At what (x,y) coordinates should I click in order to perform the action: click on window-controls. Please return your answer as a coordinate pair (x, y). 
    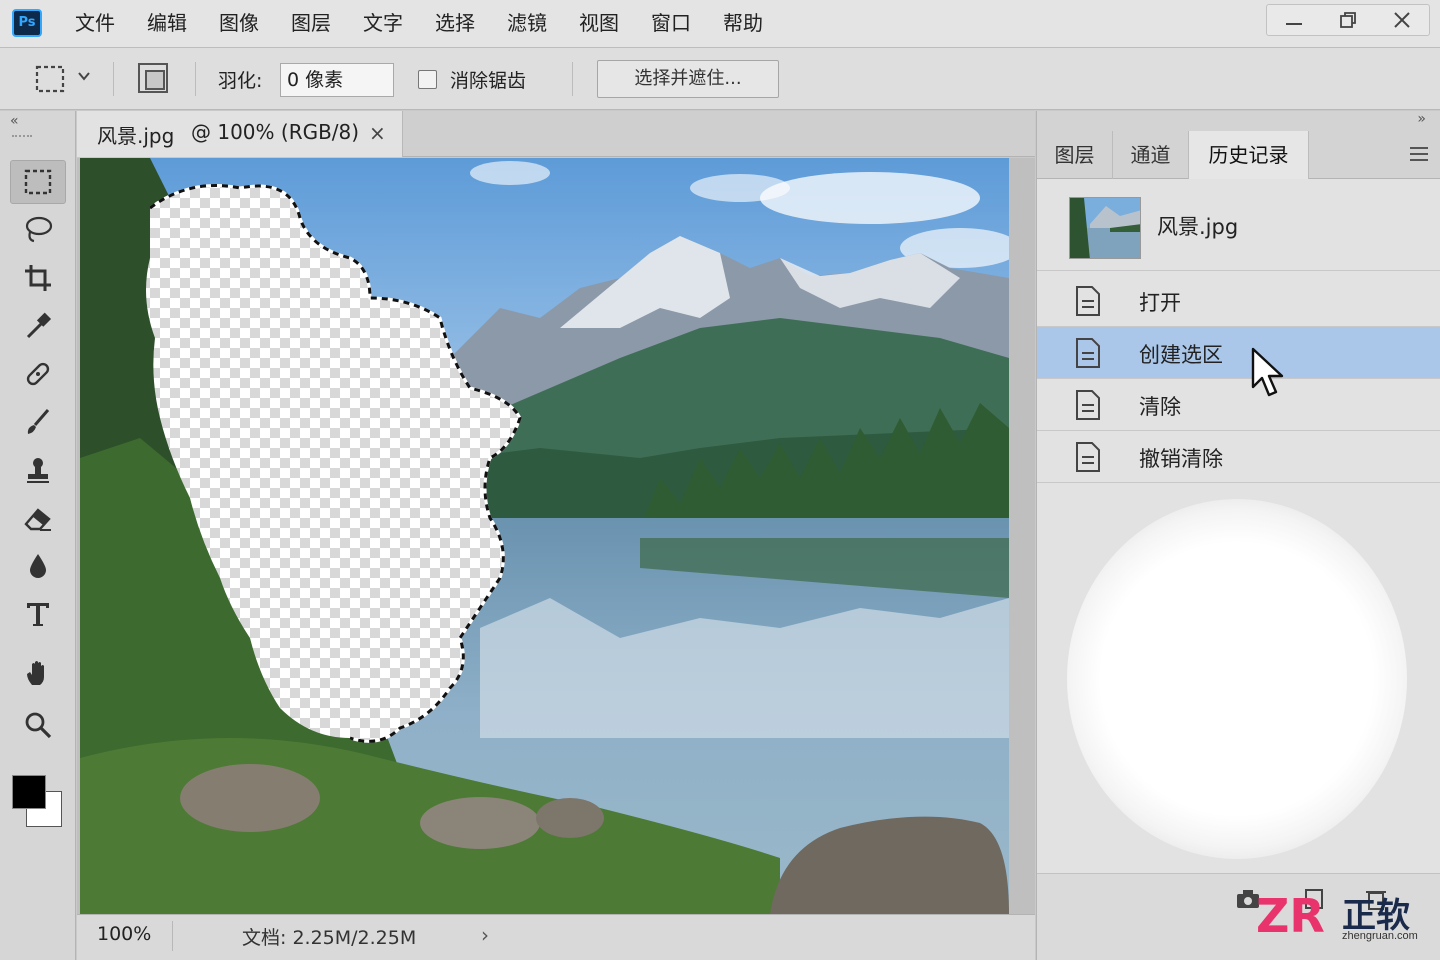
    Looking at the image, I should click on (1348, 20).